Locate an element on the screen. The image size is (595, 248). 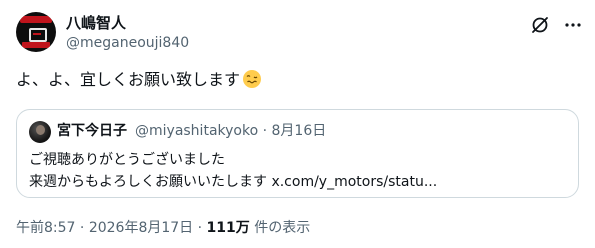
view-count: 111万 is located at coordinates (228, 228).